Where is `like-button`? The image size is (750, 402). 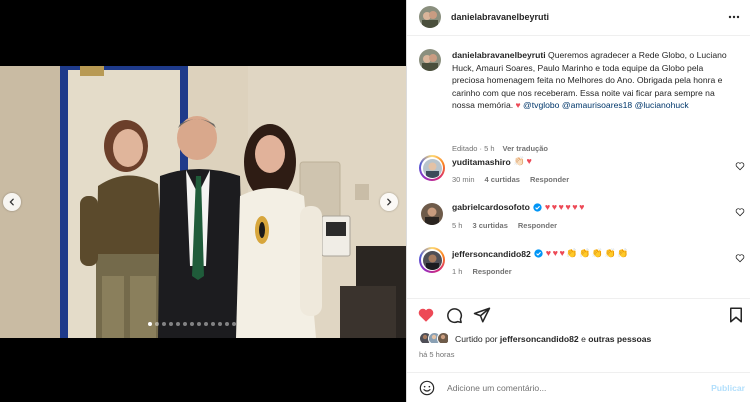
like-button is located at coordinates (426, 315).